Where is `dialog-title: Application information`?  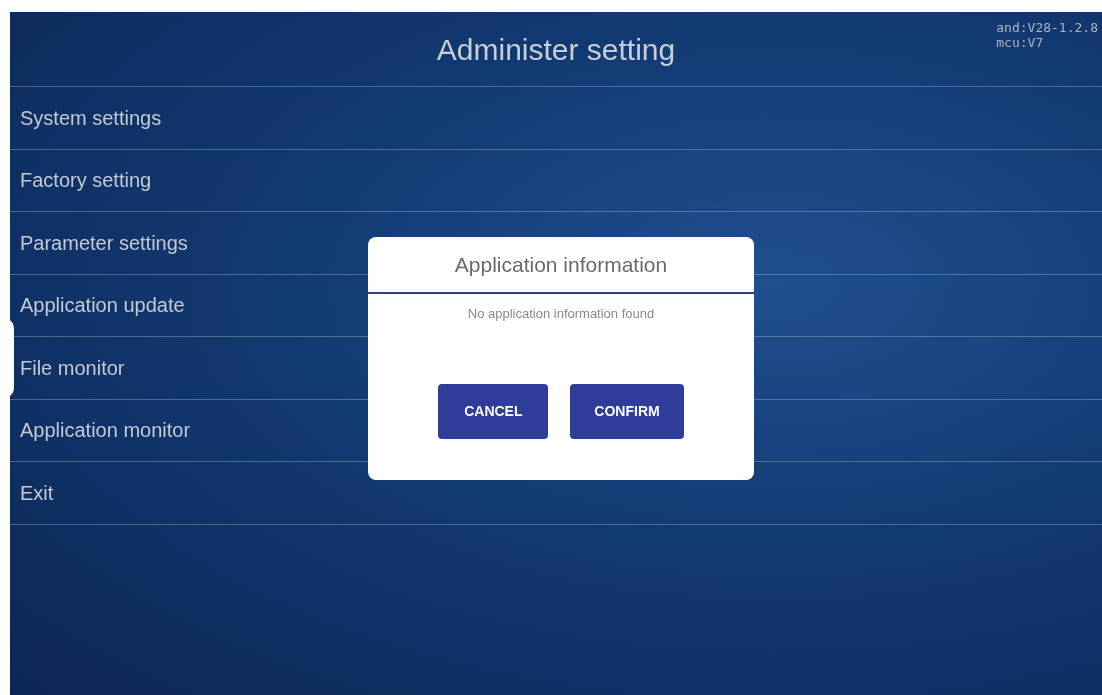
dialog-title: Application information is located at coordinates (561, 264).